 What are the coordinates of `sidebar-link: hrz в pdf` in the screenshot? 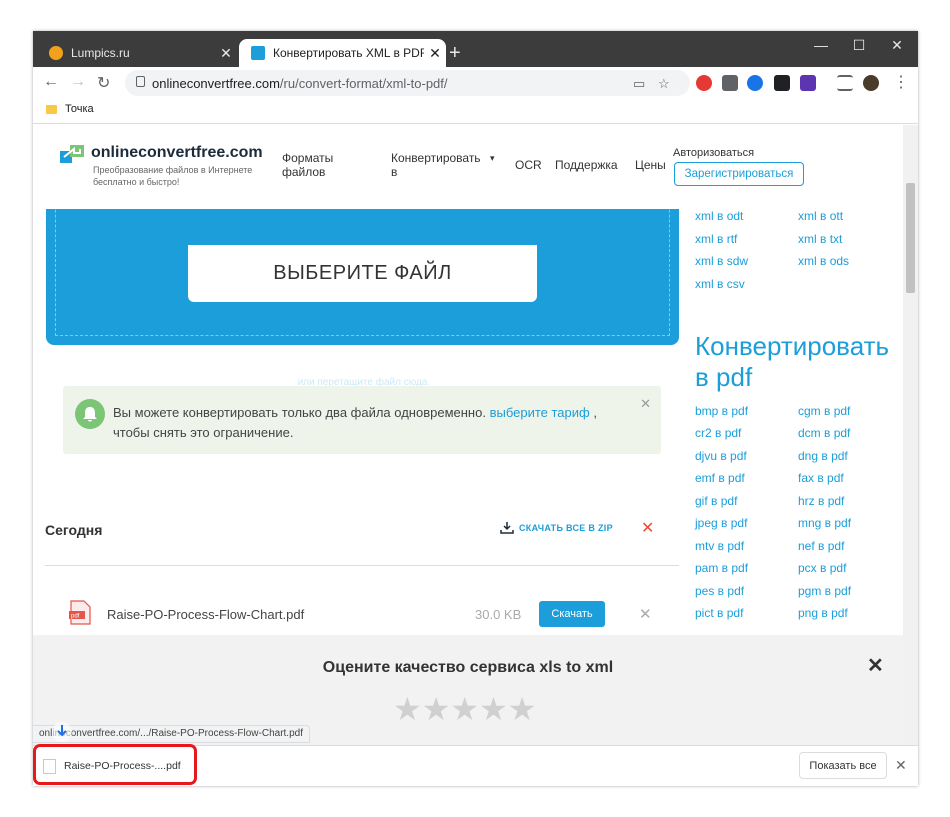 It's located at (821, 501).